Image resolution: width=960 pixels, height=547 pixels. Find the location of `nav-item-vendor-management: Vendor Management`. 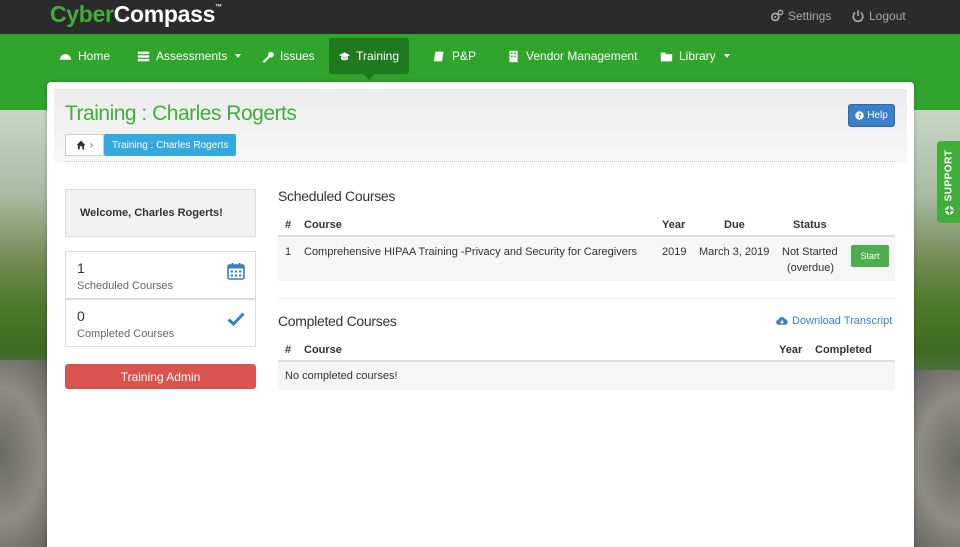

nav-item-vendor-management: Vendor Management is located at coordinates (572, 56).